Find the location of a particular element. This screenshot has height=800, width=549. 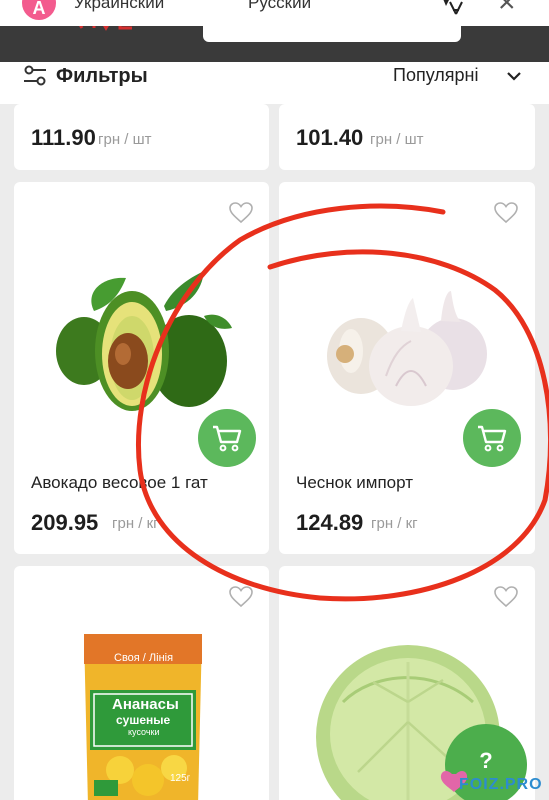

target-language: Русский is located at coordinates (279, 6).